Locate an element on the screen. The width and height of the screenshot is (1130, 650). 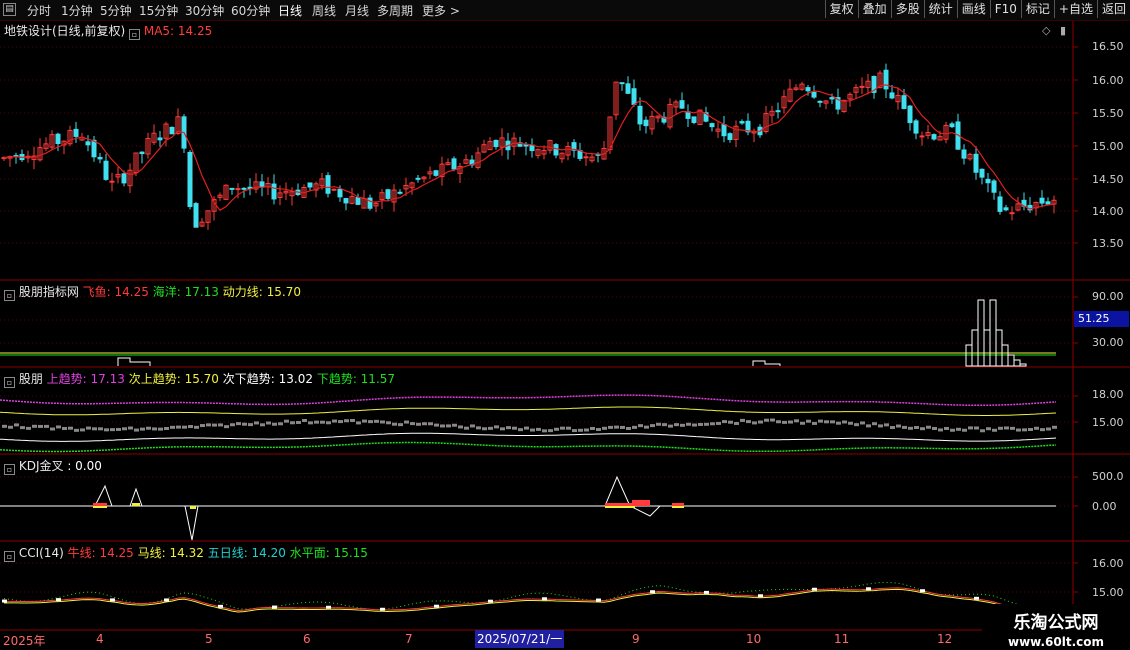
watermark-title: 乐淘公式网 is located at coordinates (1056, 623).